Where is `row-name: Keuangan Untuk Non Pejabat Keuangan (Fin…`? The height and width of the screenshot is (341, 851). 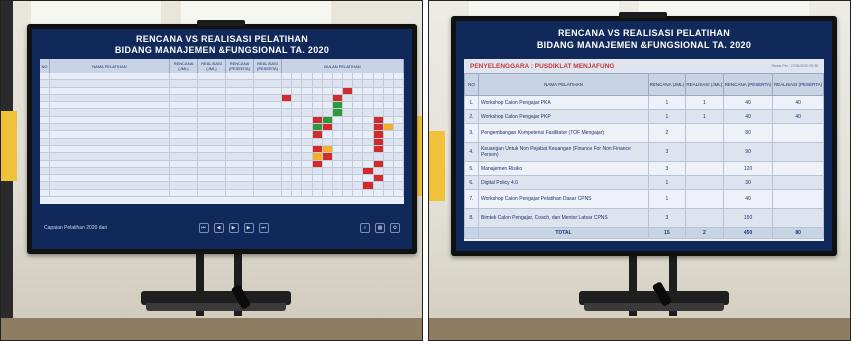 row-name: Keuangan Untuk Non Pejabat Keuangan (Fin… is located at coordinates (563, 152).